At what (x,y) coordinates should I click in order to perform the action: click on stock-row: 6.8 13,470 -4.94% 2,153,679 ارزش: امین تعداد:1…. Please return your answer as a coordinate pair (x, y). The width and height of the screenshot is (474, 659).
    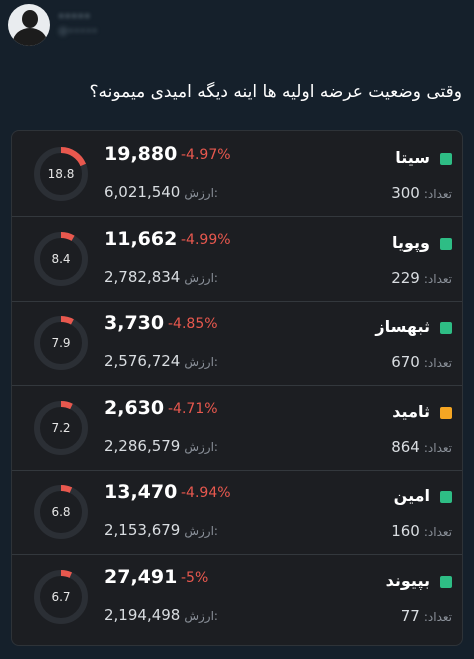
    Looking at the image, I should click on (237, 513).